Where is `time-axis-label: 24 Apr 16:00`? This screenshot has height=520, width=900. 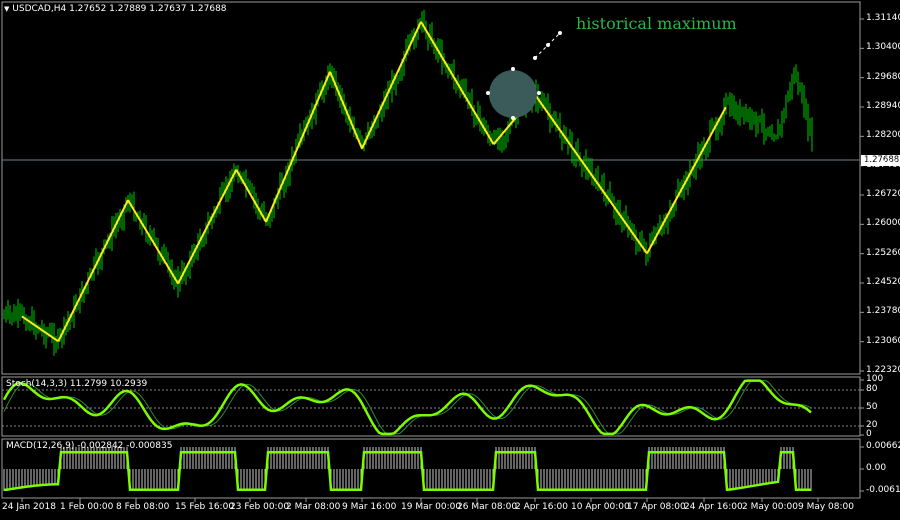 time-axis-label: 24 Apr 16:00 is located at coordinates (713, 507).